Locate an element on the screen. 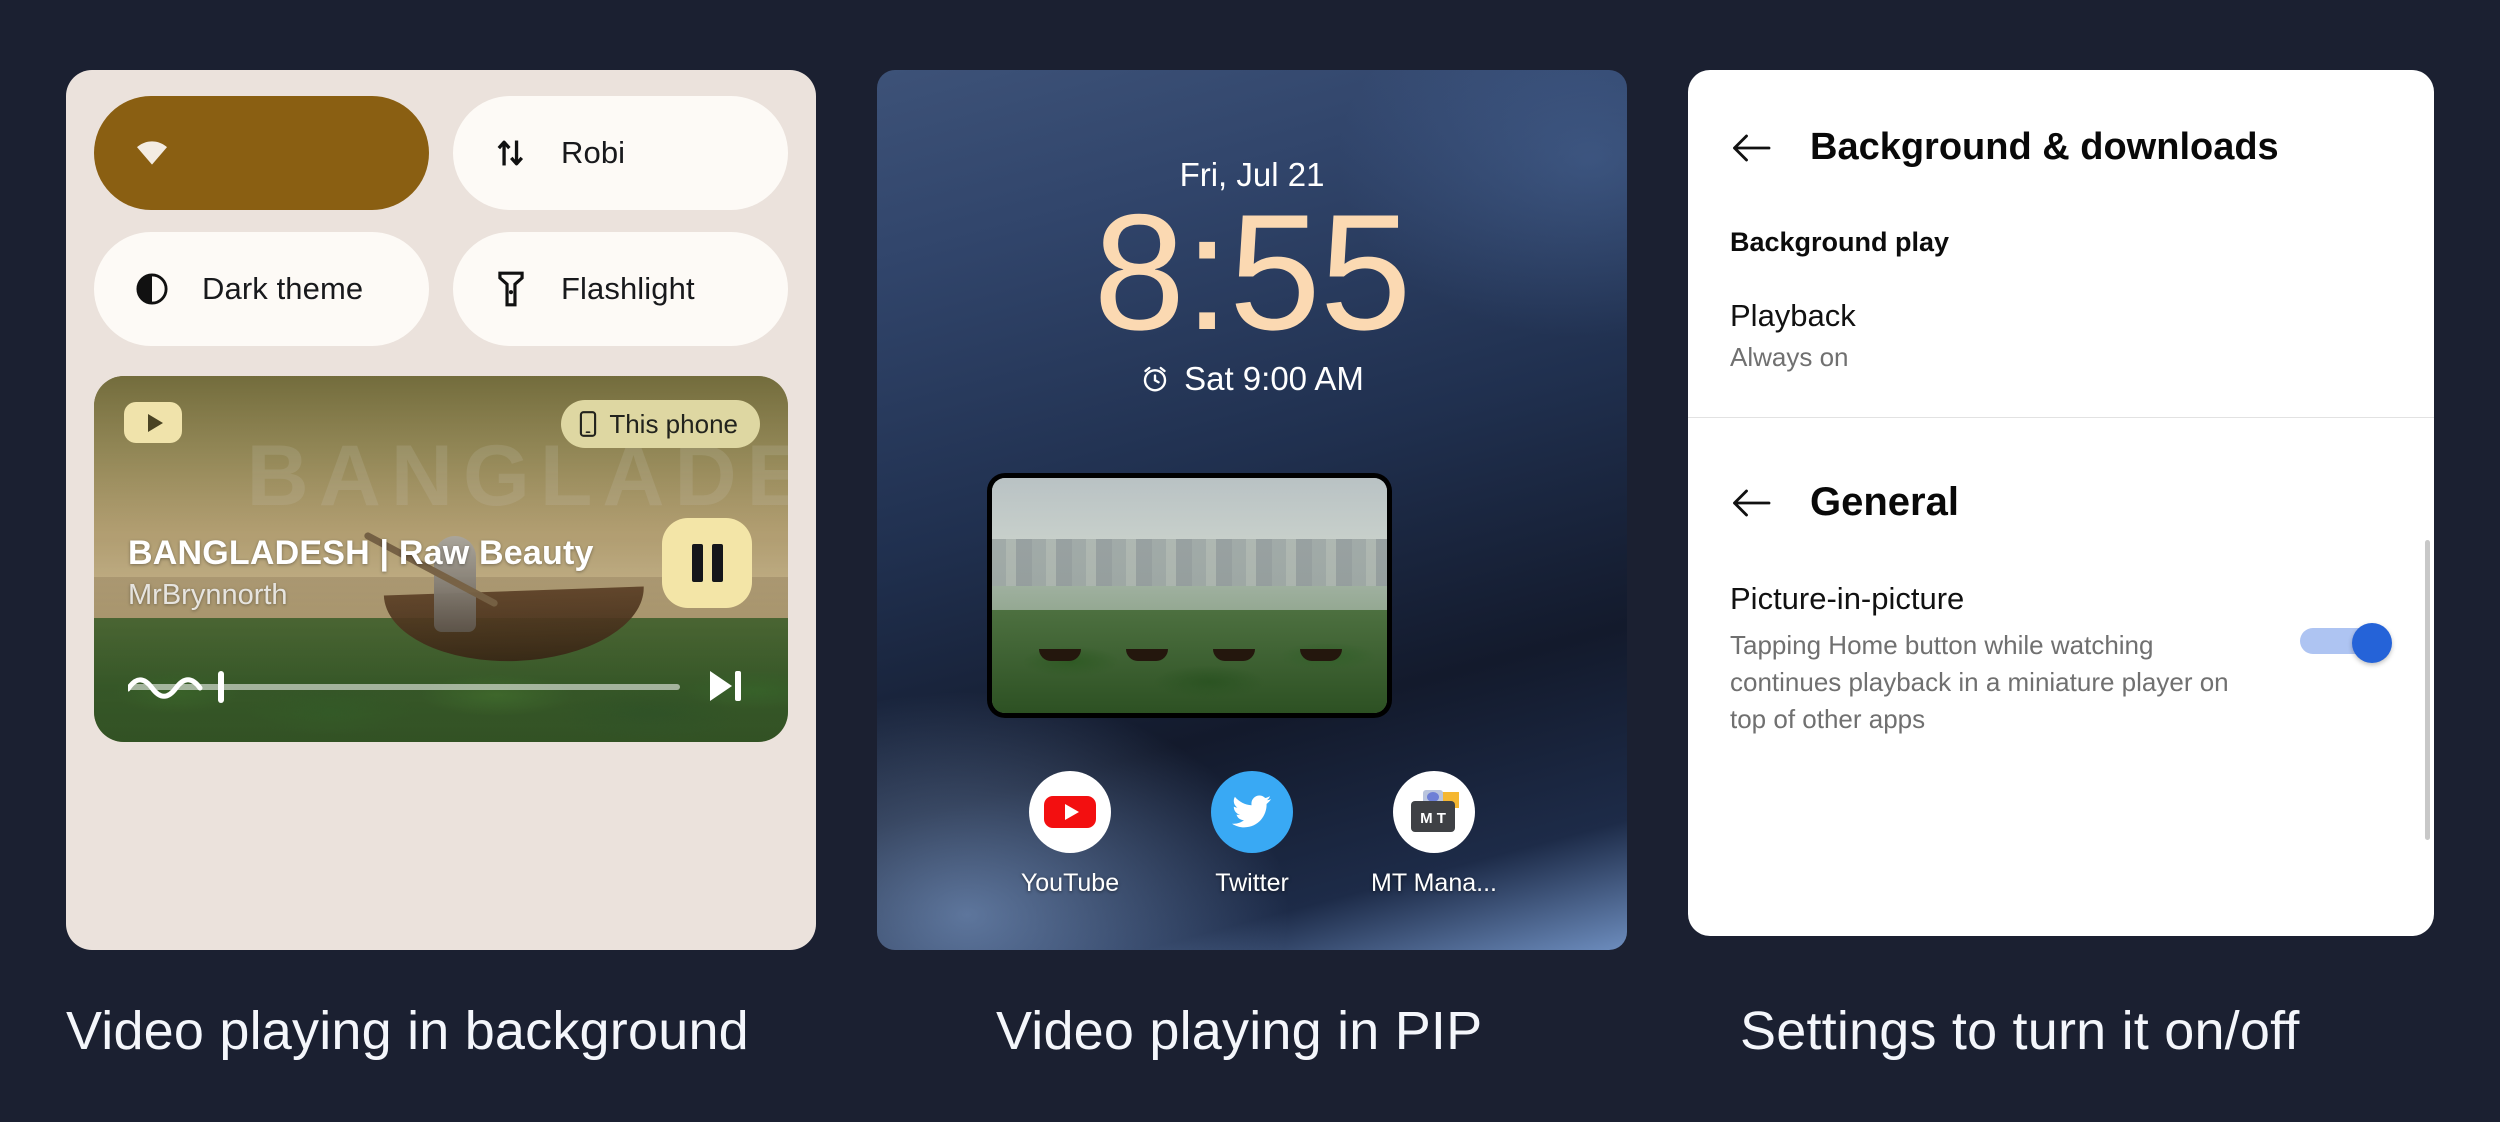  settings-item-title: Playback is located at coordinates (1793, 315).